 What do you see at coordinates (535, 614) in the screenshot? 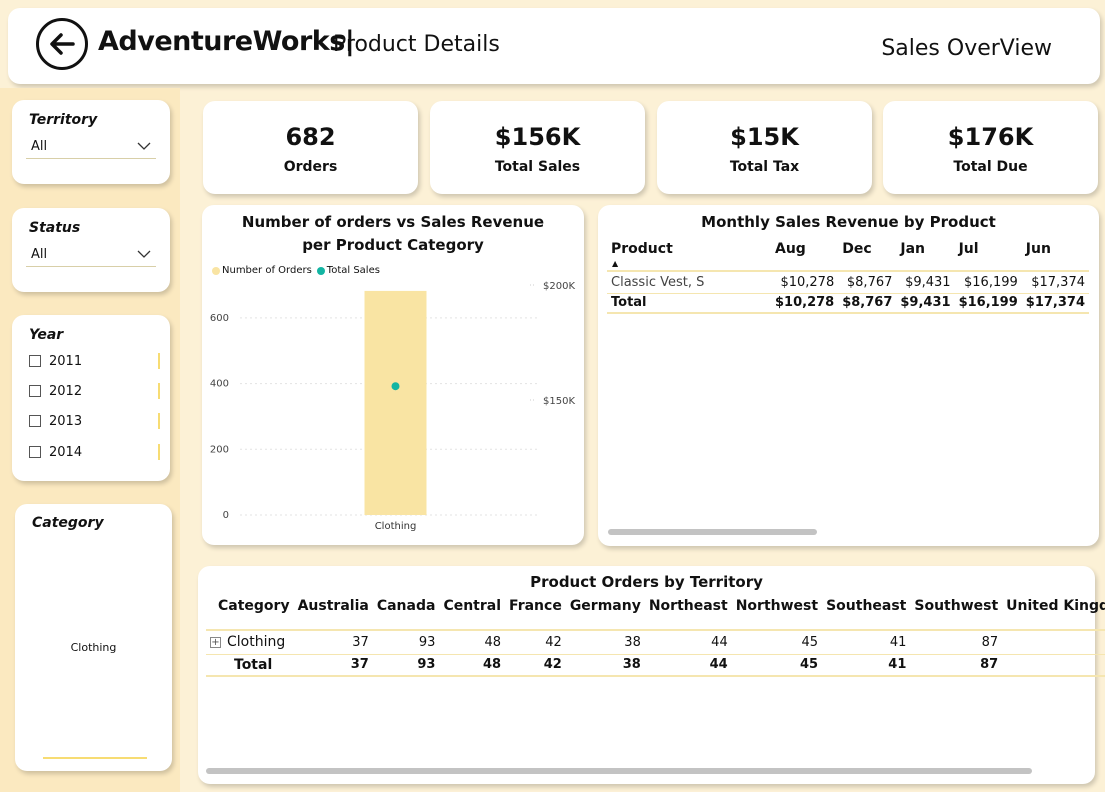
I see `column-header-territory: France` at bounding box center [535, 614].